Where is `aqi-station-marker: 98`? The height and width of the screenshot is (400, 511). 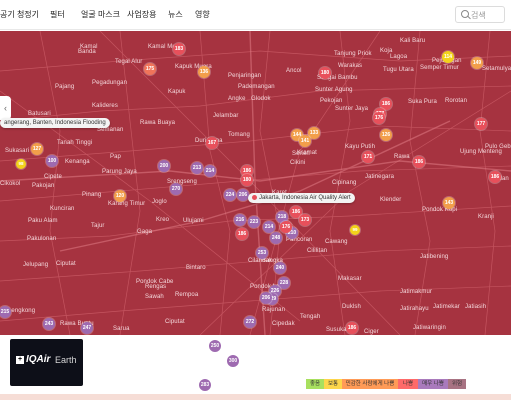
aqi-station-marker: 98 is located at coordinates (21, 164).